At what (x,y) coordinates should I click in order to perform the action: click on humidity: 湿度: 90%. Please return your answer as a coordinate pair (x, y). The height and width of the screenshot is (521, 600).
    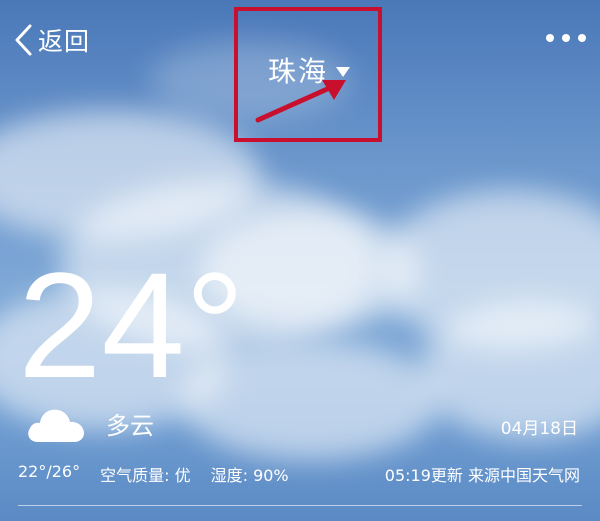
    Looking at the image, I should click on (249, 475).